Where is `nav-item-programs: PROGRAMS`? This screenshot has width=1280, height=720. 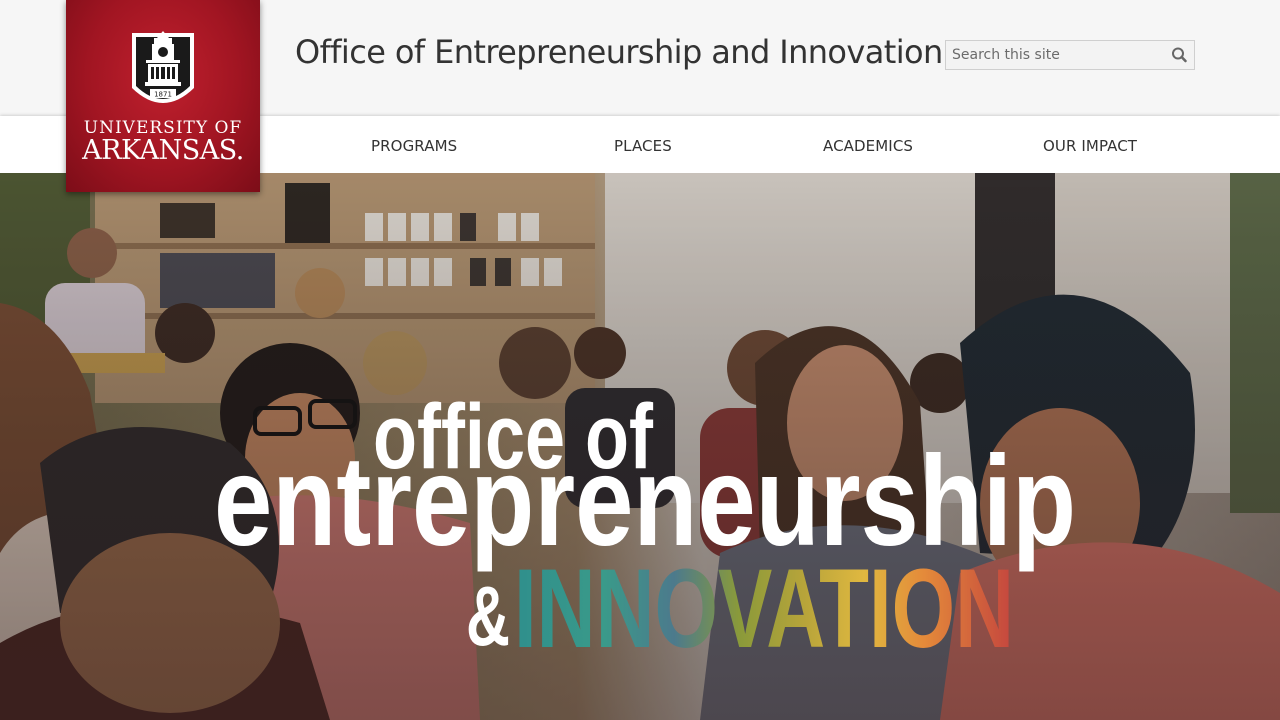 nav-item-programs: PROGRAMS is located at coordinates (414, 146).